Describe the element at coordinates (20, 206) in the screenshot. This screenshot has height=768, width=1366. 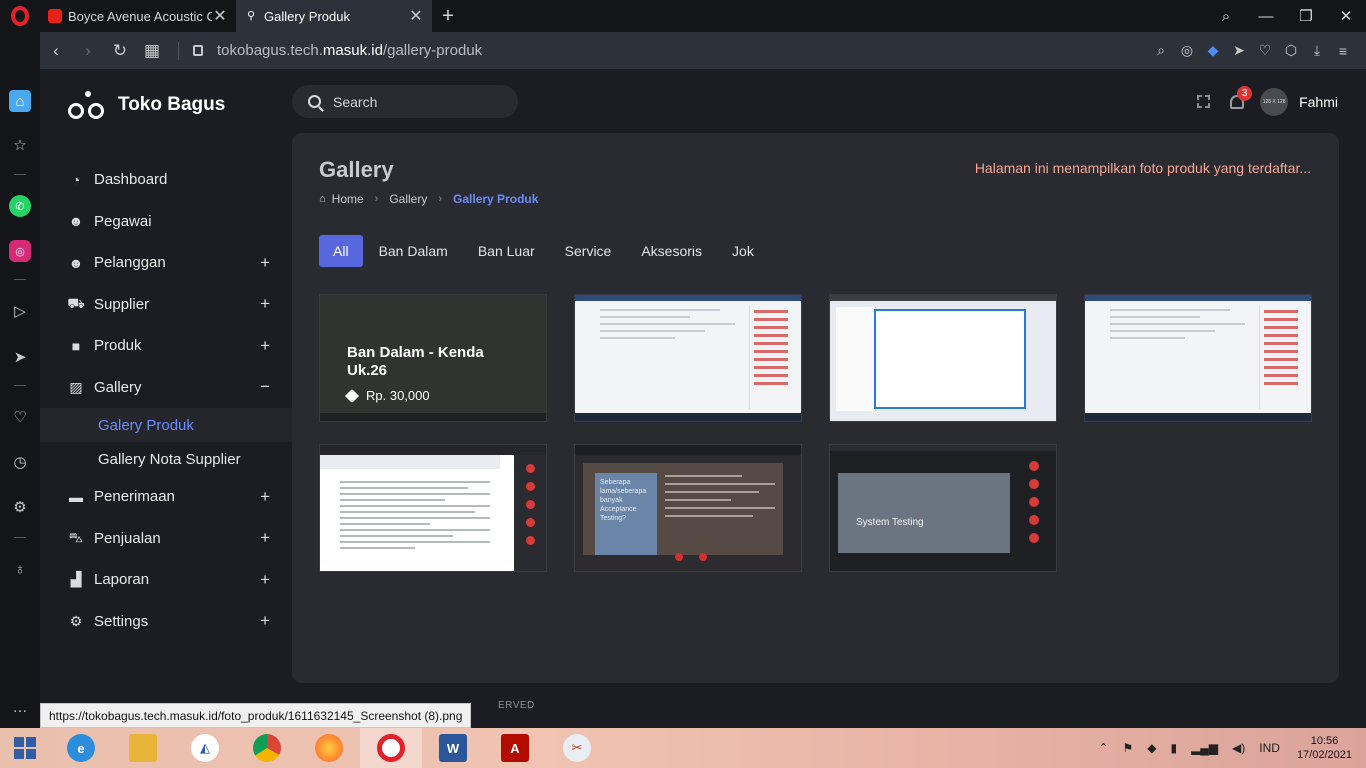
I see `whatsapp-icon: ✆` at that location.